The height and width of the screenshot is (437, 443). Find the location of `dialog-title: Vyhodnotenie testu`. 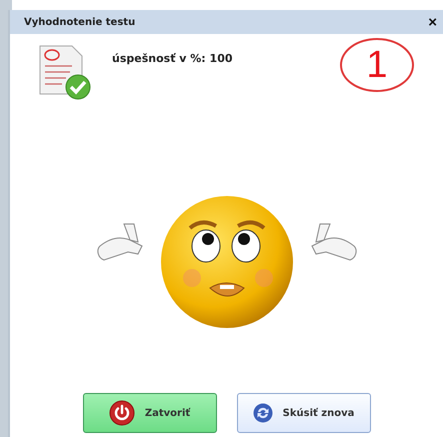

dialog-title: Vyhodnotenie testu is located at coordinates (80, 22).